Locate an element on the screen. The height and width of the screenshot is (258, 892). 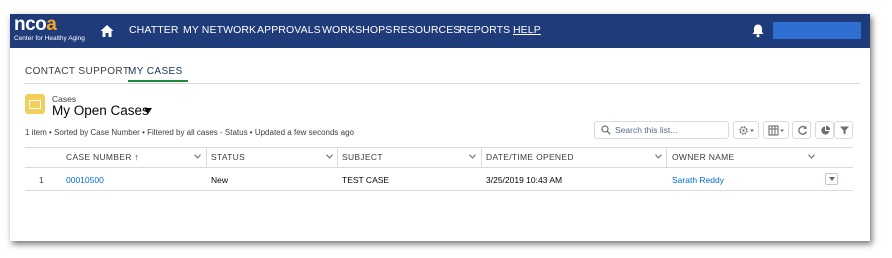
table-icon is located at coordinates (776, 130).